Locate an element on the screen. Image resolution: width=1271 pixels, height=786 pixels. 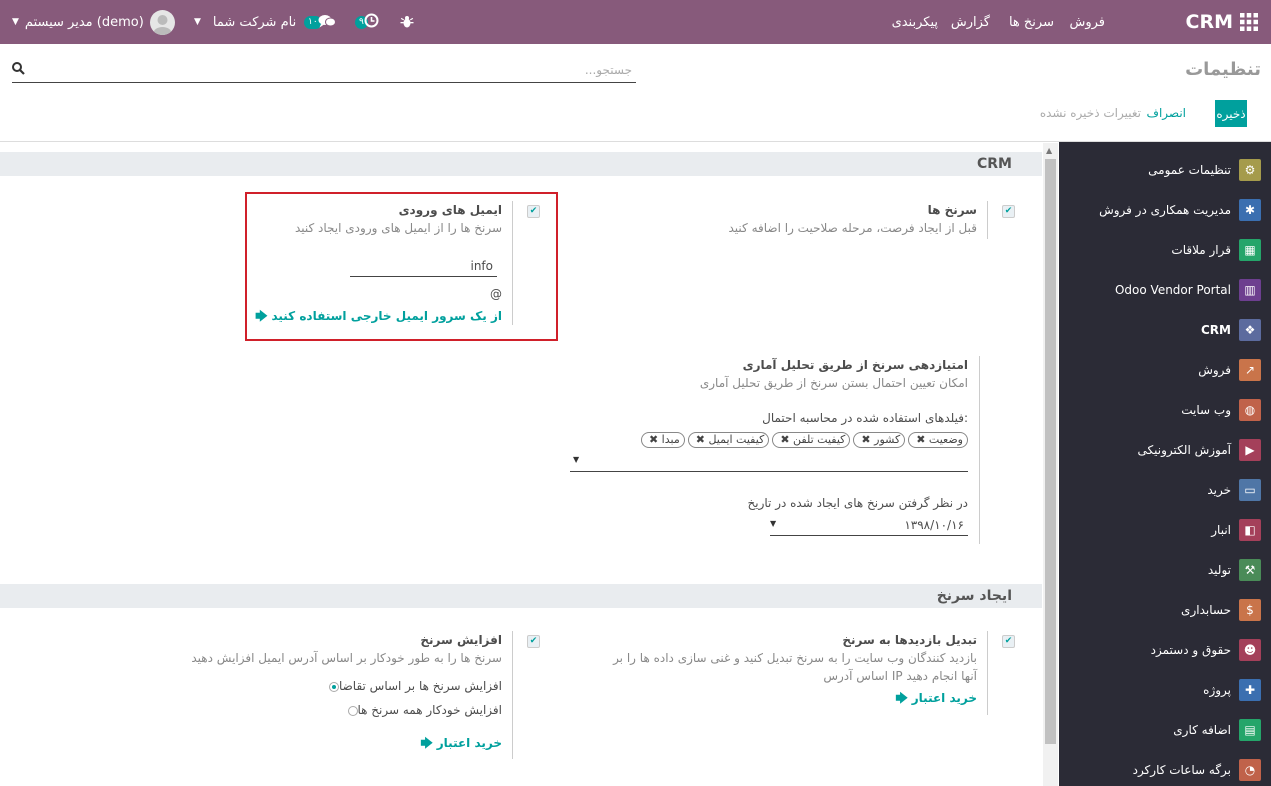
sidebar-item-3: Odoo Vendor Portal ▥ is located at coordinates (1165, 290).